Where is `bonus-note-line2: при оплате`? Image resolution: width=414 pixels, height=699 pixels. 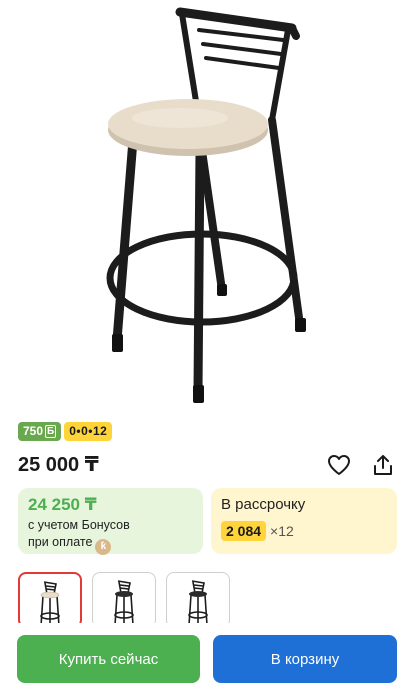 bonus-note-line2: при оплате is located at coordinates (60, 542).